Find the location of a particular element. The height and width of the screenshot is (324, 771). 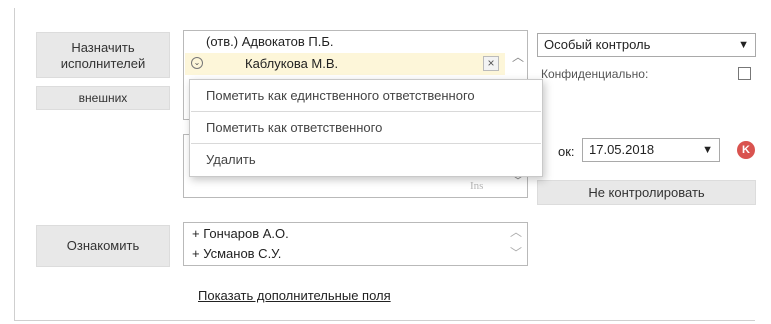

external-executors-label: внешних is located at coordinates (103, 98).